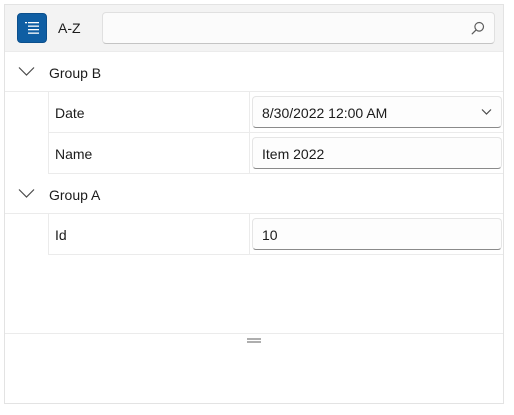 This screenshot has height=415, width=514. What do you see at coordinates (288, 29) in the screenshot?
I see `search-input` at bounding box center [288, 29].